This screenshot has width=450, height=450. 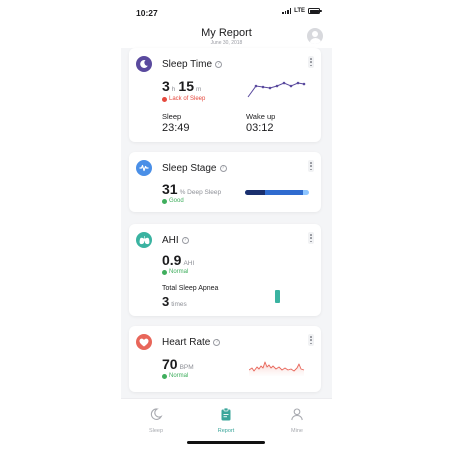 I want to click on sleep-status: Lack of Sleep, so click(x=183, y=99).